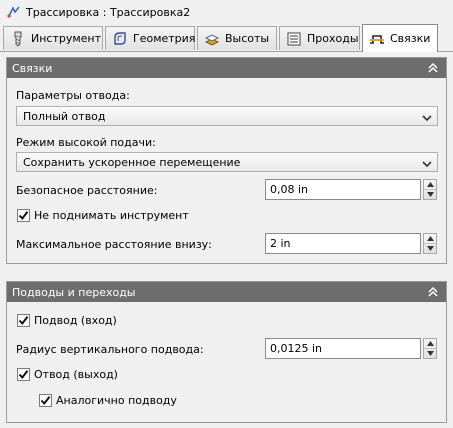  What do you see at coordinates (74, 292) in the screenshot?
I see `panel-title: Подводы и переходы` at bounding box center [74, 292].